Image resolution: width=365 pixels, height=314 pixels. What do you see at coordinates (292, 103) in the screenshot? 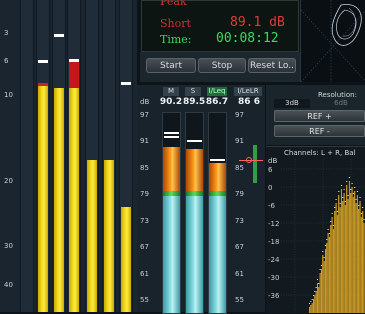
I see `resolution-option-3db: 3dB` at bounding box center [292, 103].